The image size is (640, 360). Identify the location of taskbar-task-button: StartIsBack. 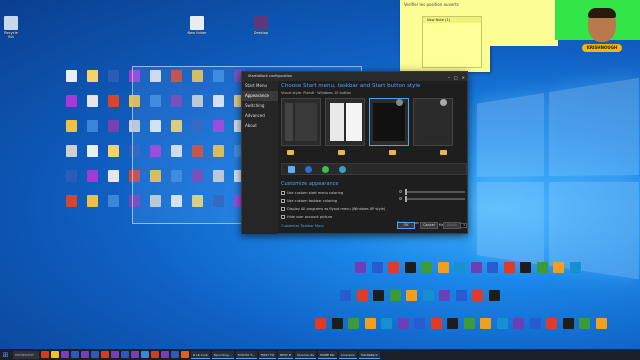
(369, 354).